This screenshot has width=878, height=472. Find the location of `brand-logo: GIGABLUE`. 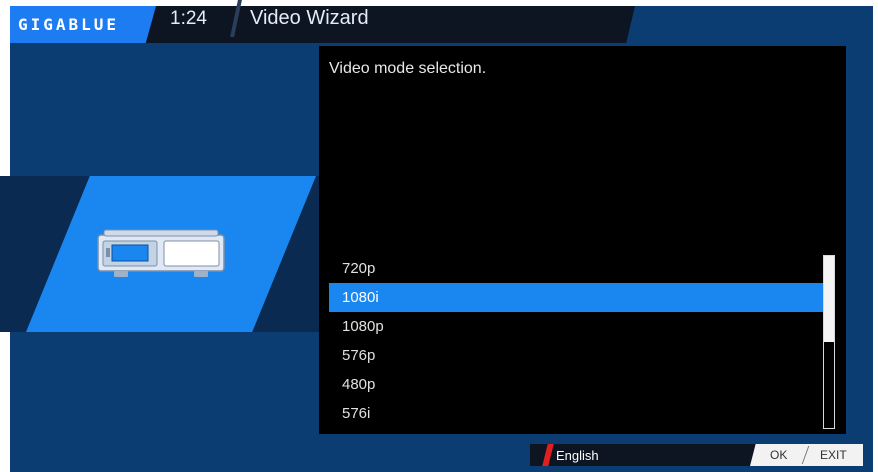

brand-logo: GIGABLUE is located at coordinates (69, 24).